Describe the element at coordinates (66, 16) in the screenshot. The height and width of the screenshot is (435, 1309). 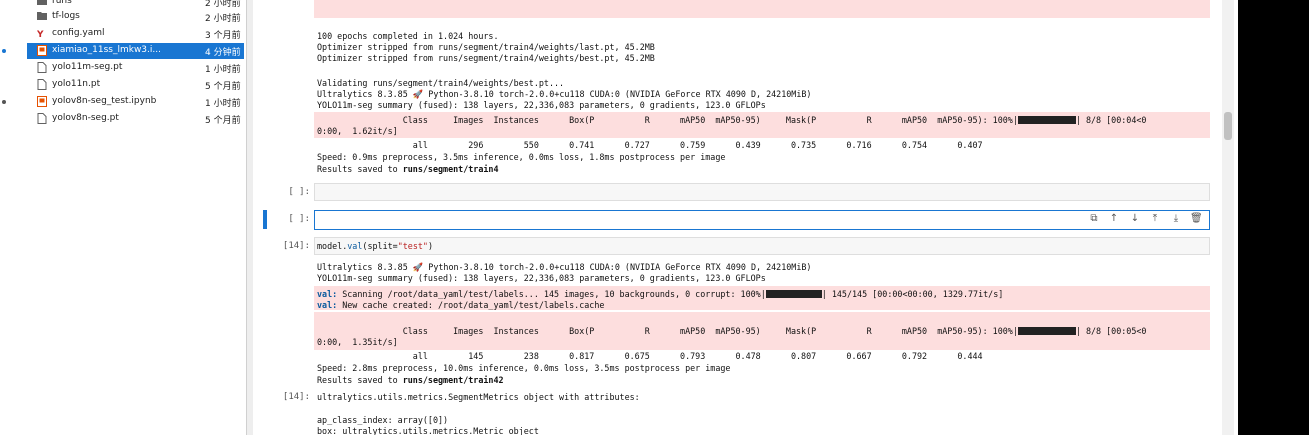
I see `file-name: tf-logs` at that location.